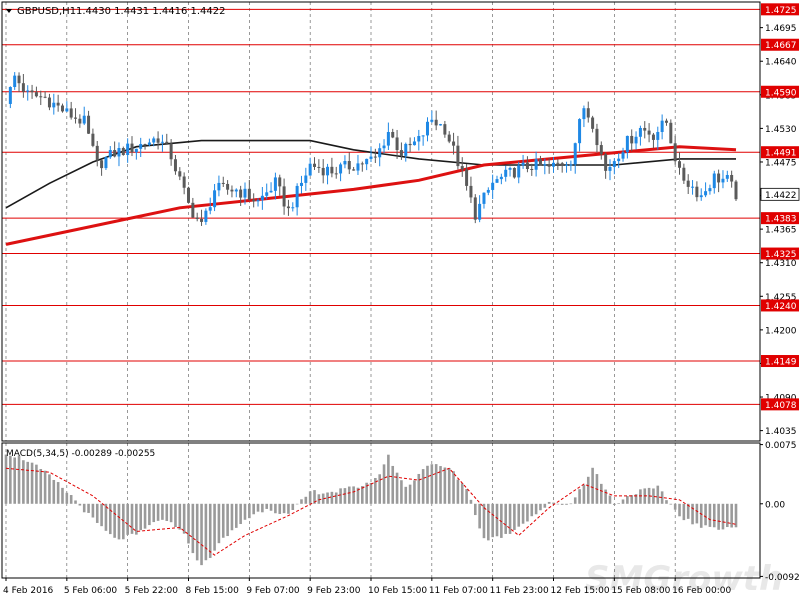 This screenshot has width=800, height=600. What do you see at coordinates (640, 591) in the screenshot?
I see `time-tick-label: 15 Feb 08:00` at bounding box center [640, 591].